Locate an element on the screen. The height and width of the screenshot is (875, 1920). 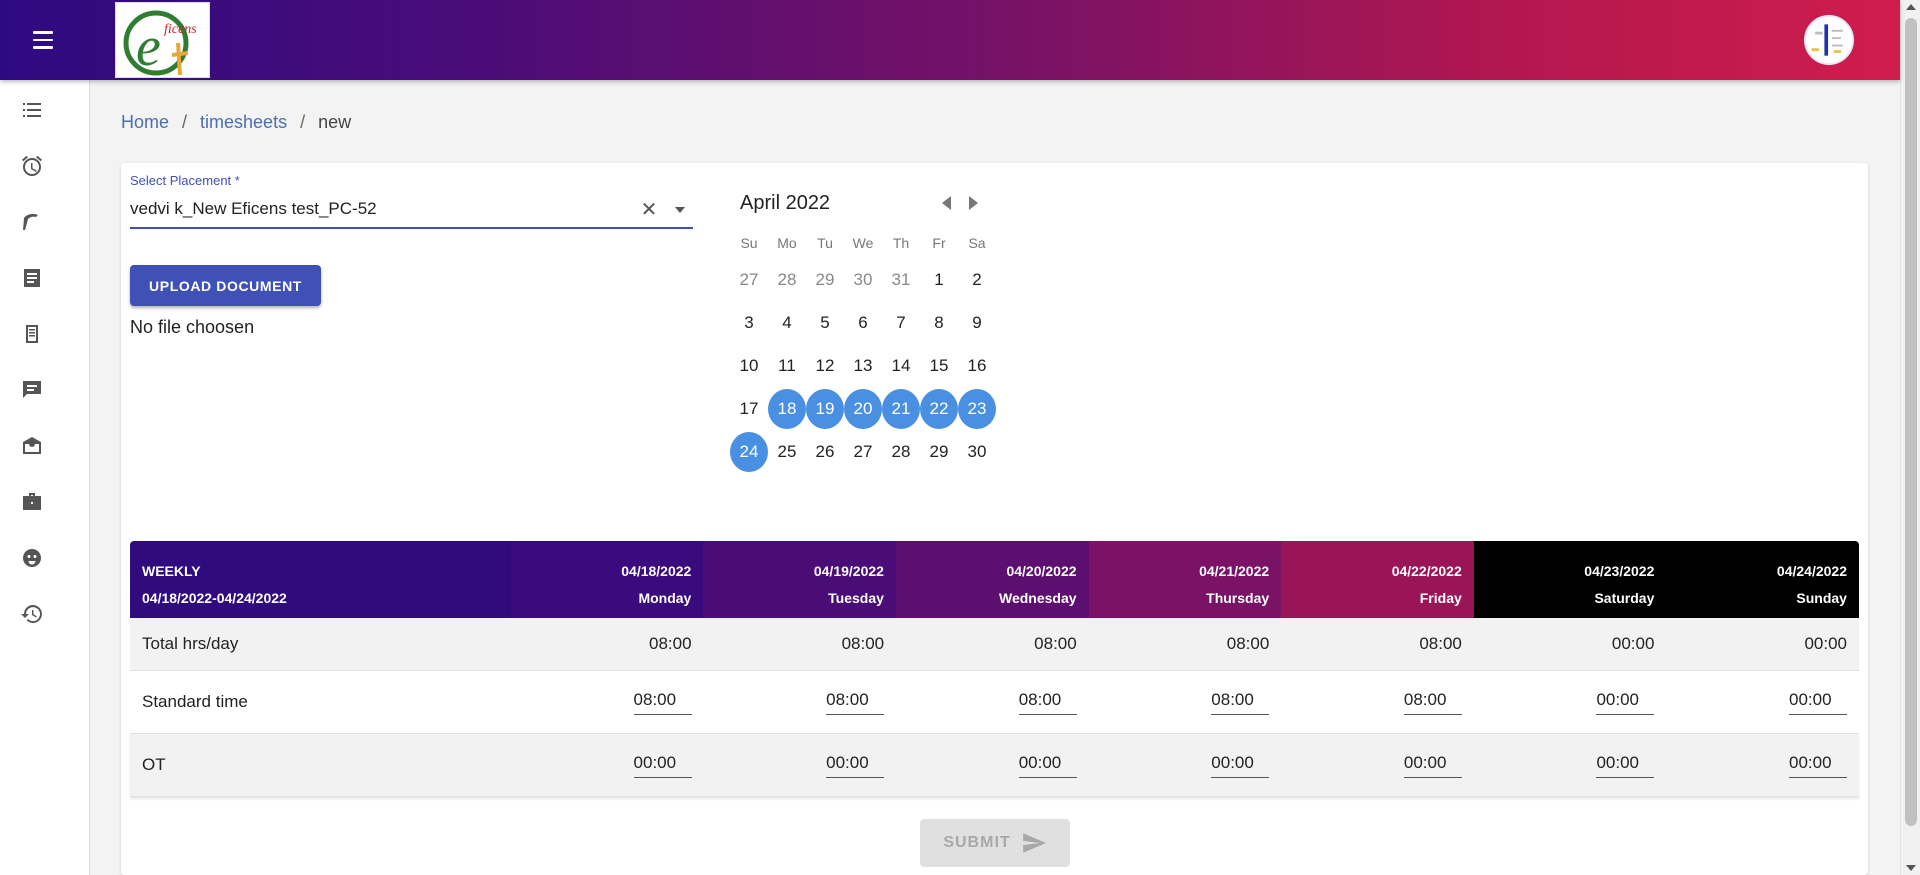
calendar-month-title: April 2022 is located at coordinates (785, 203).